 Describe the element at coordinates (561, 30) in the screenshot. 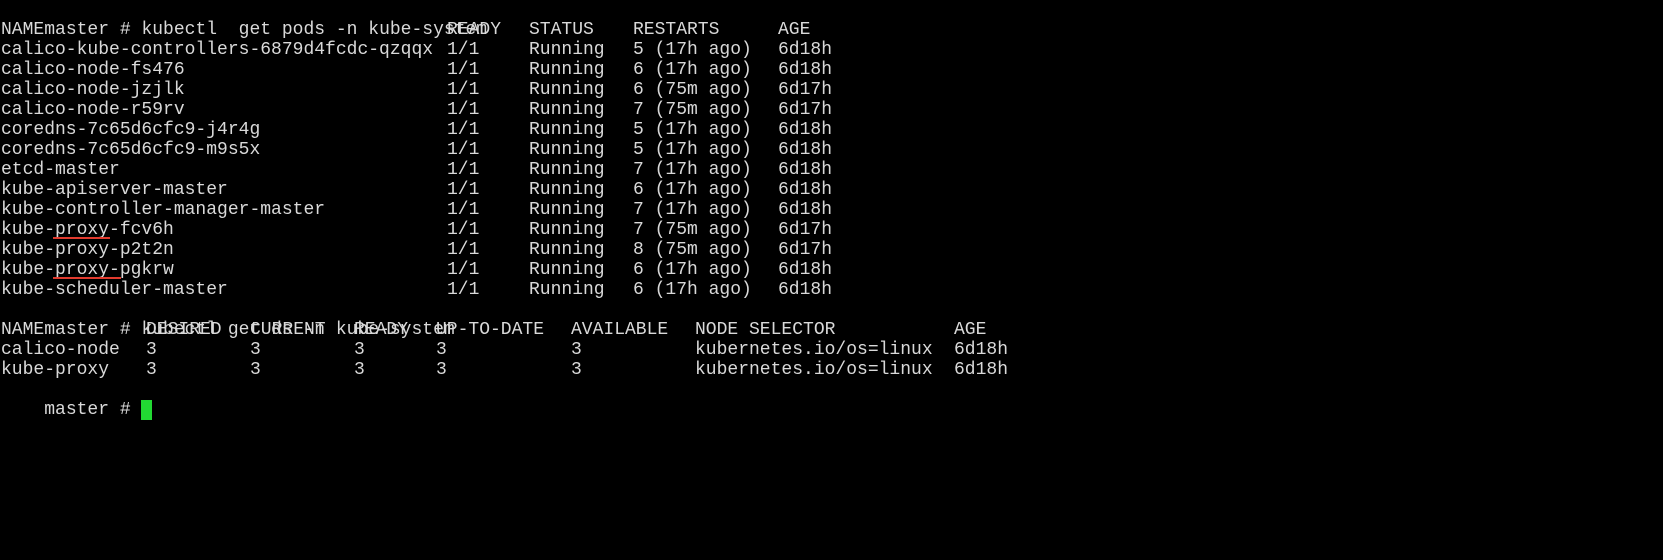

I see `column-header-status: STATUS` at that location.